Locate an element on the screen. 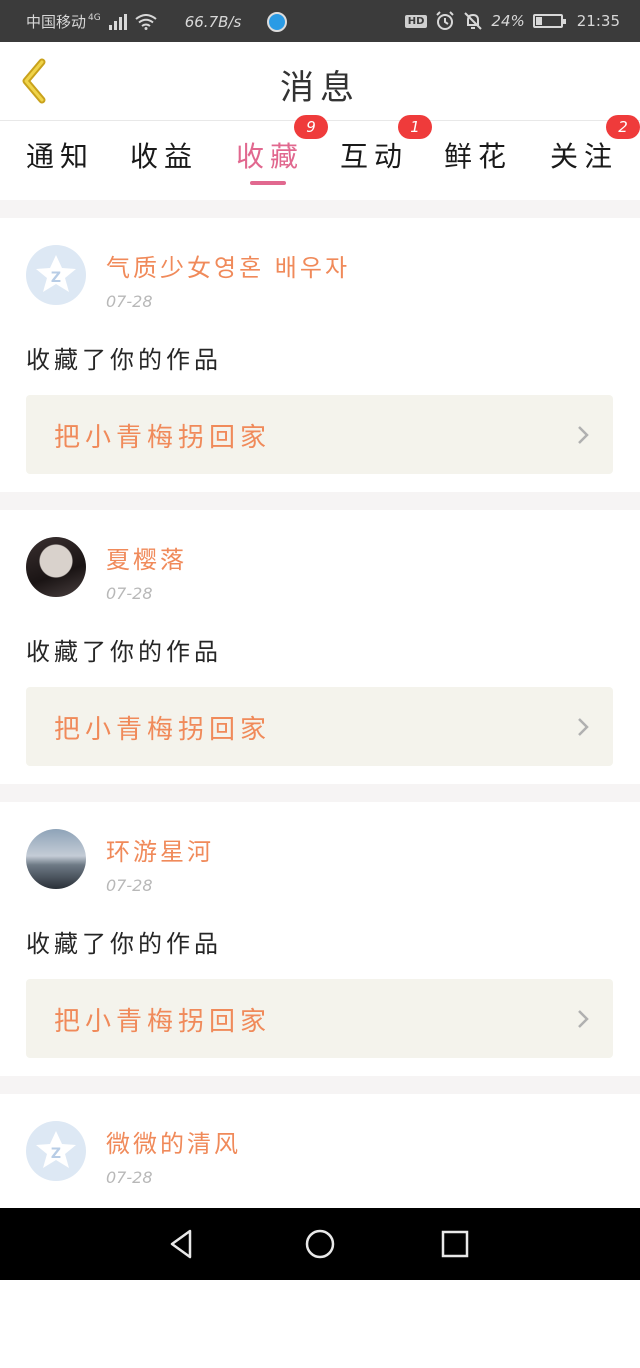 The width and height of the screenshot is (640, 1368). active-tab-indicator is located at coordinates (268, 183).